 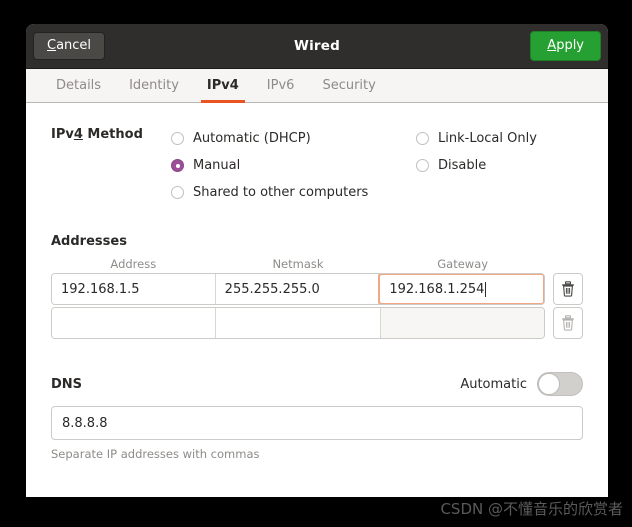 What do you see at coordinates (486, 289) in the screenshot?
I see `text-cursor` at bounding box center [486, 289].